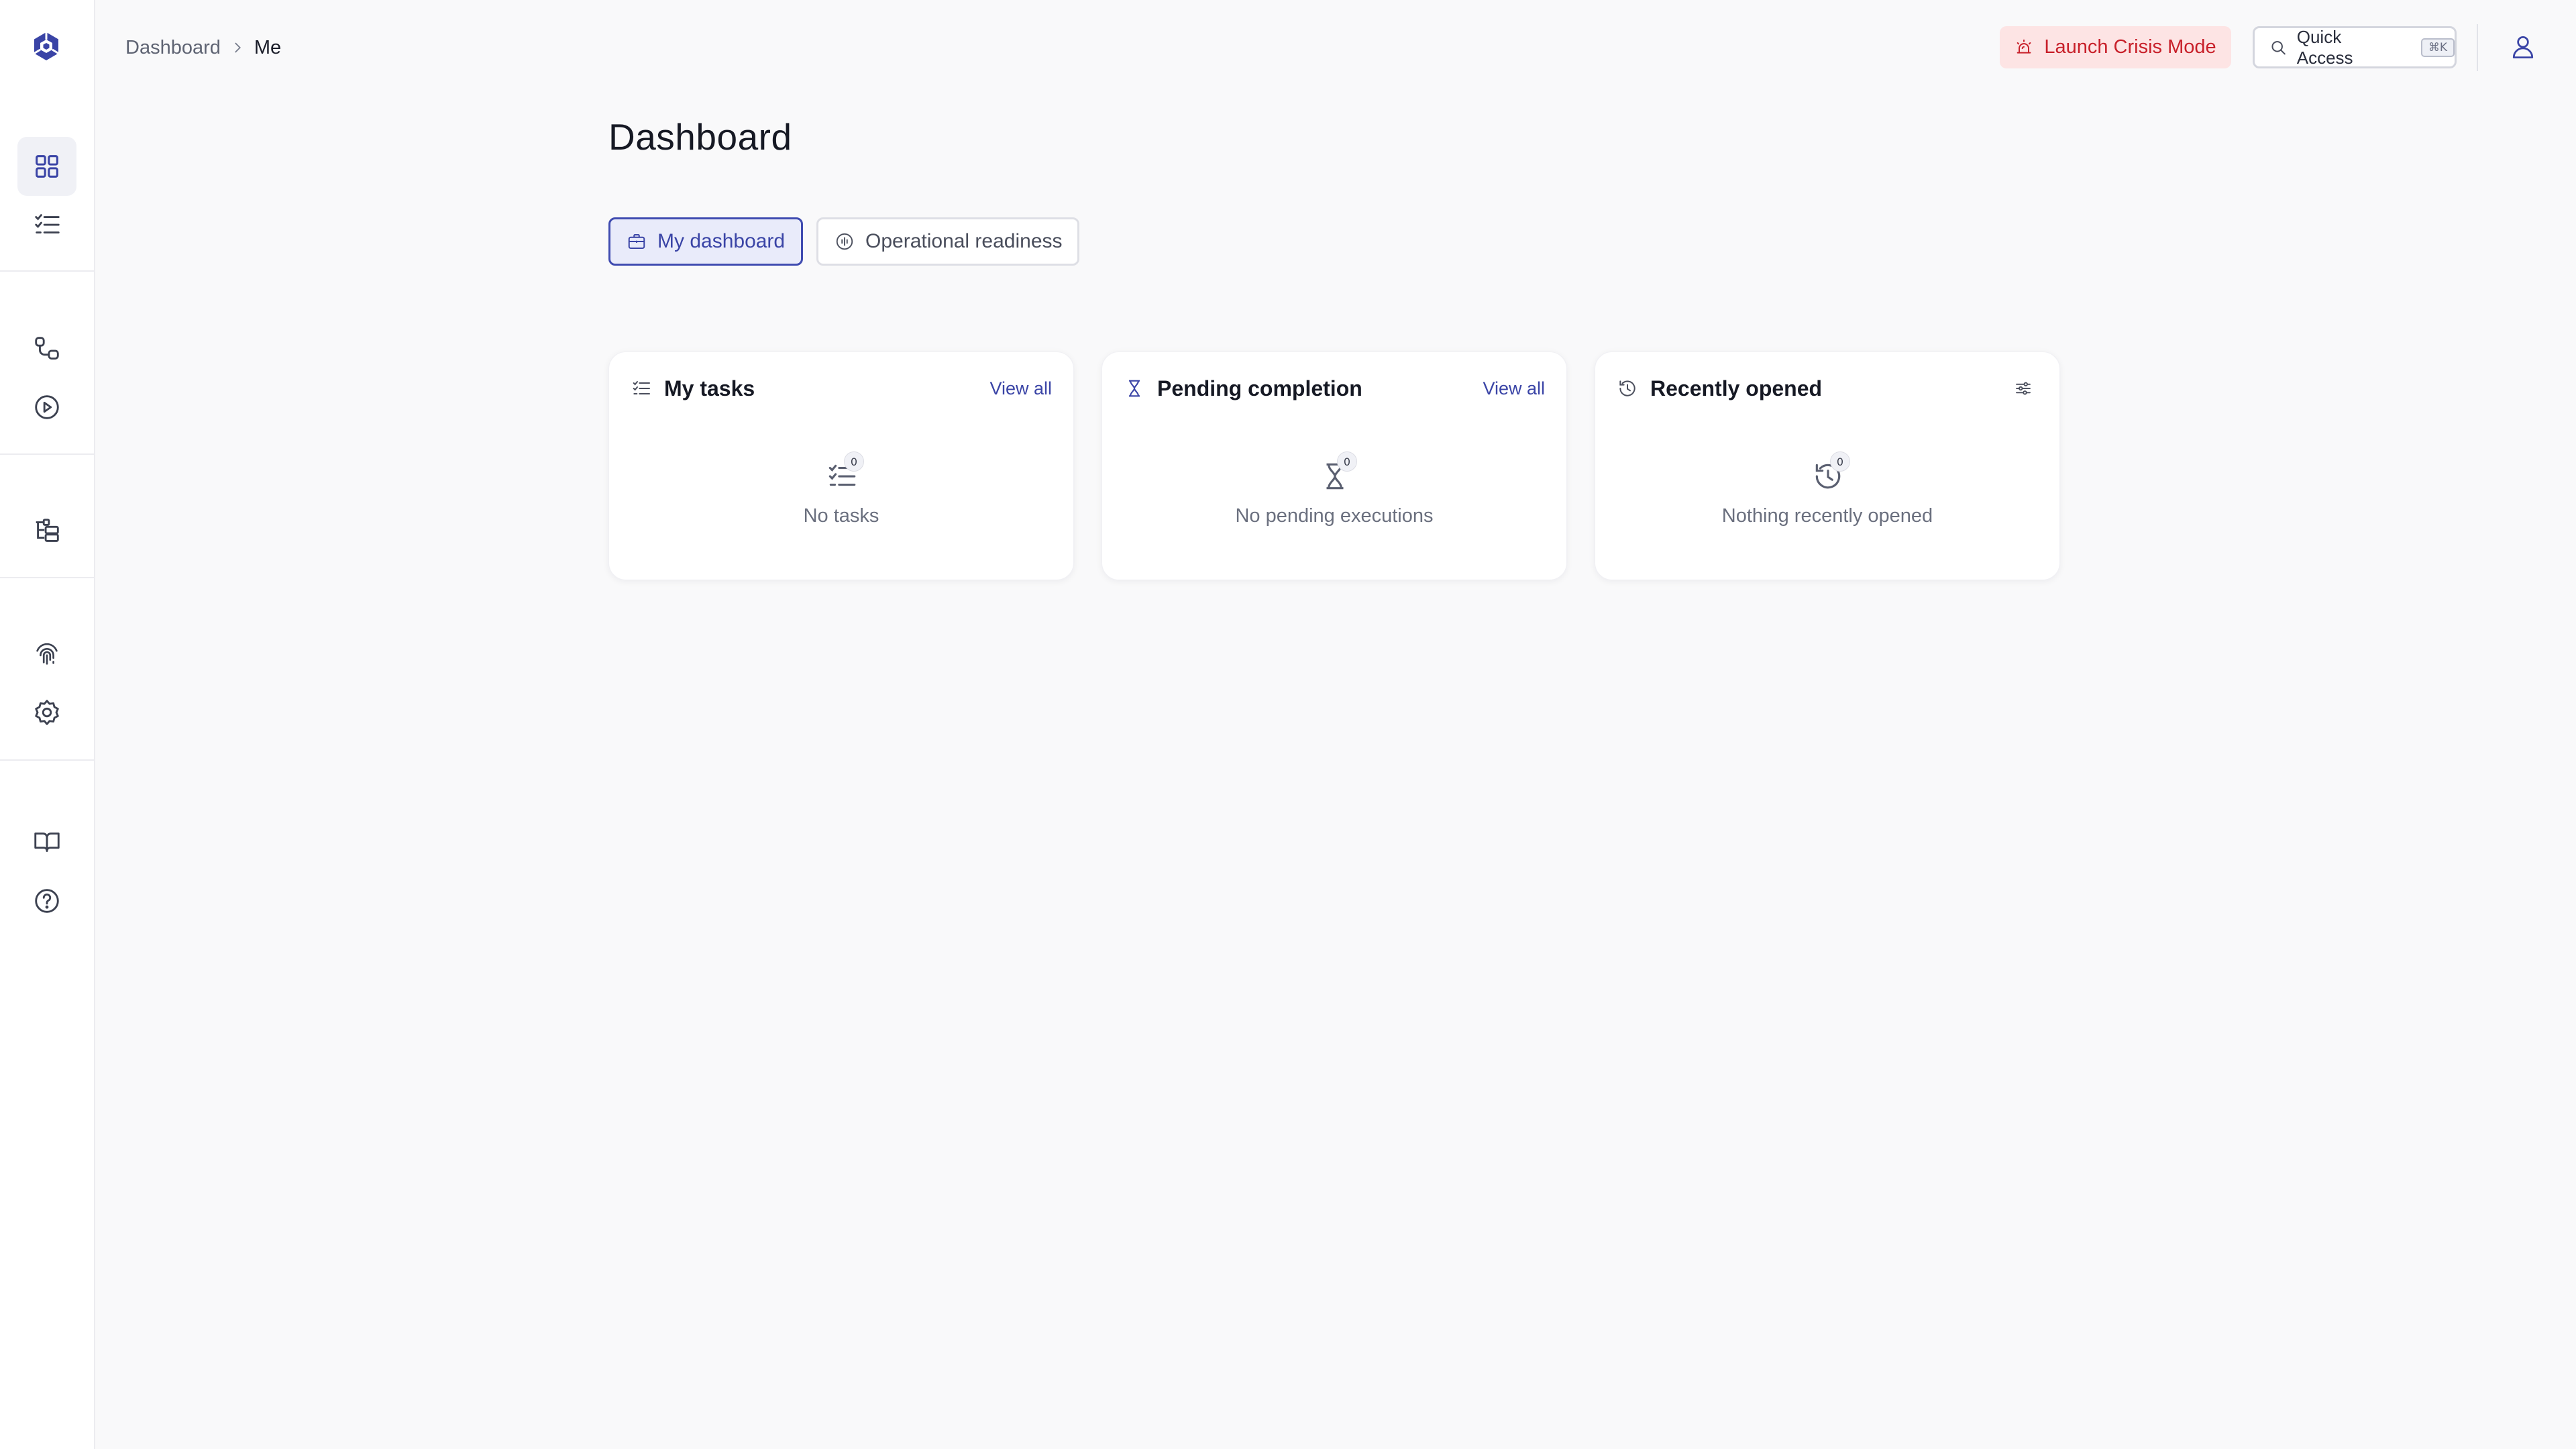 The width and height of the screenshot is (2576, 1449). I want to click on nav-tasks, so click(46, 224).